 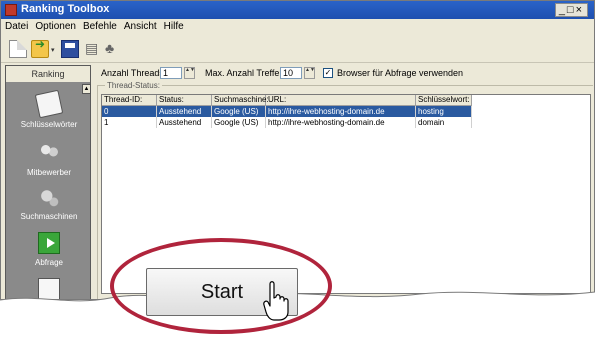 I want to click on toolbox-icon: ▤, so click(x=91, y=48).